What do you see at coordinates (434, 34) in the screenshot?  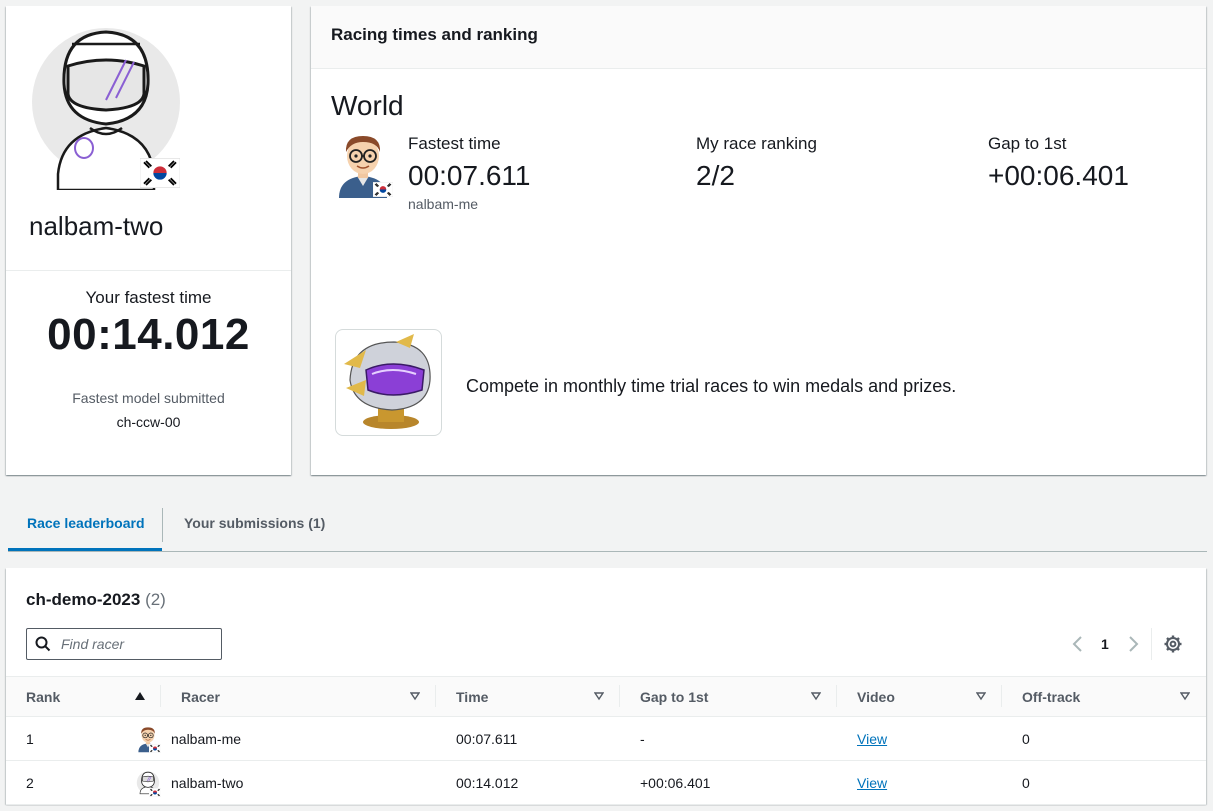 I see `racing-title: Racing times and ranking` at bounding box center [434, 34].